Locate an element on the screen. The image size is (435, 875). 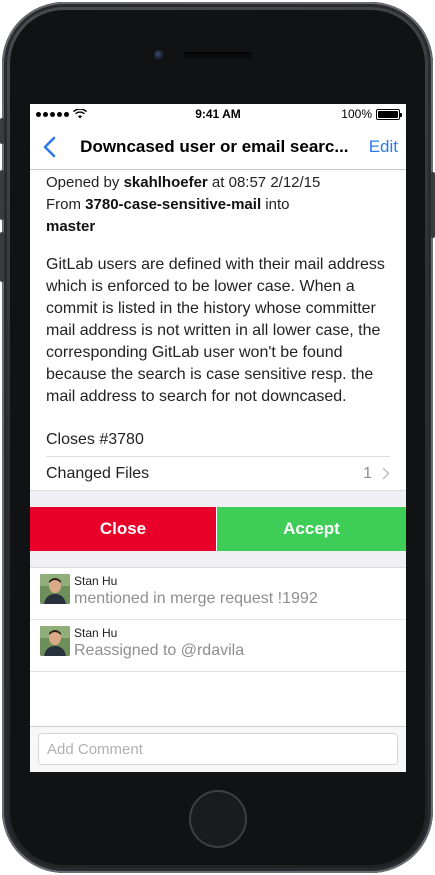
comment-bar is located at coordinates (218, 749).